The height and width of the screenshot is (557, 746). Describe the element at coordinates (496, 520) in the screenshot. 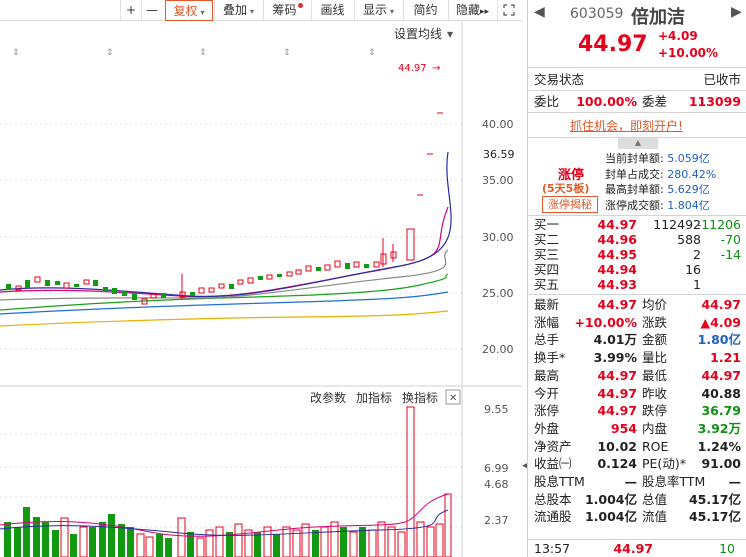

I see `volume-tick: 2.37` at that location.